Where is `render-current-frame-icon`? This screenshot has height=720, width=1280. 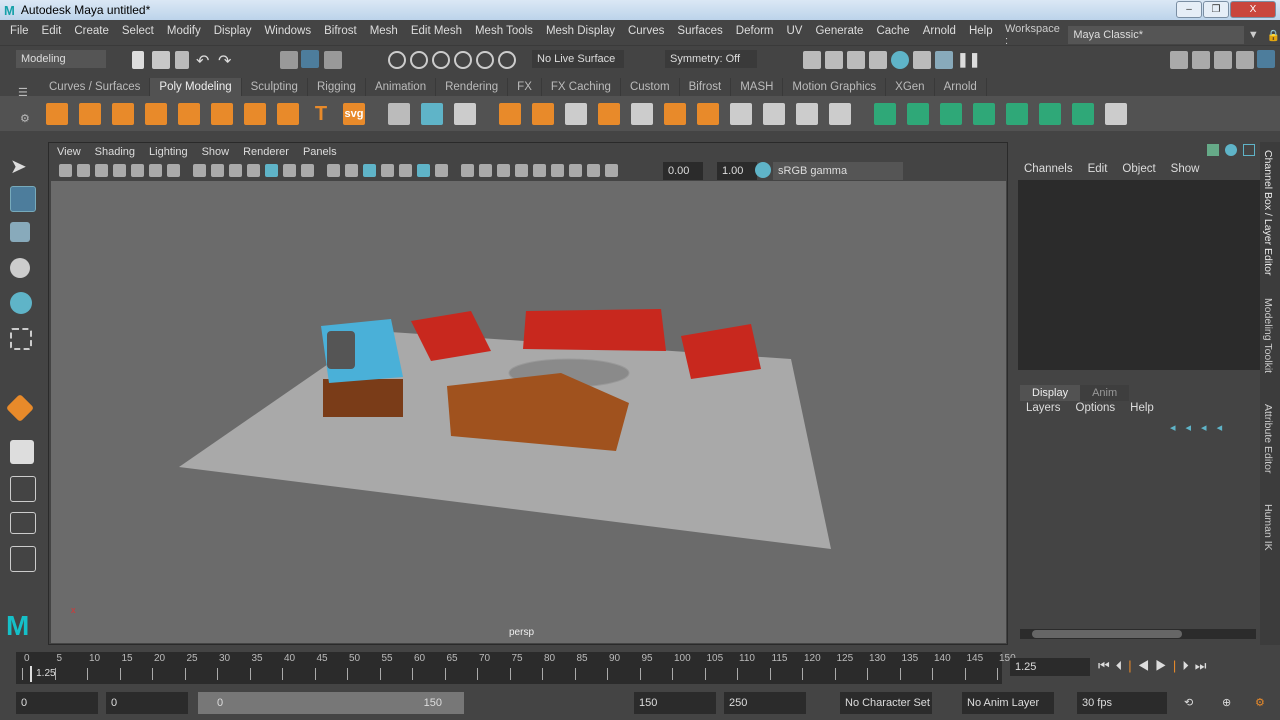 render-current-frame-icon is located at coordinates (834, 60).